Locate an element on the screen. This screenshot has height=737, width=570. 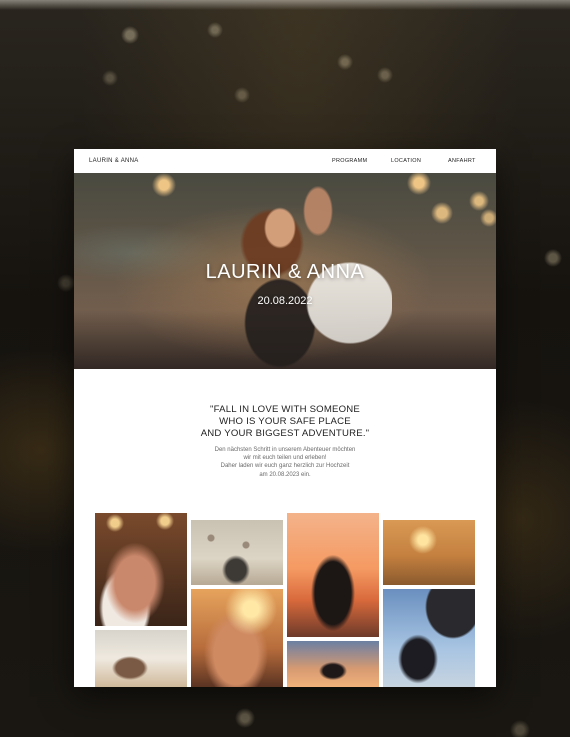
brand-link: LAURIN & ANNA is located at coordinates (114, 161).